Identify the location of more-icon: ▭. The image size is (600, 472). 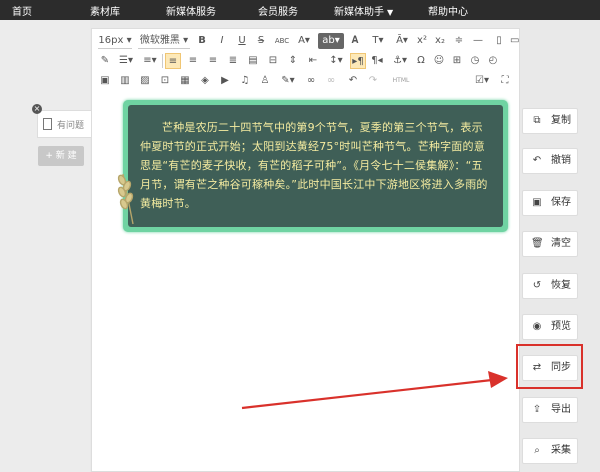
(514, 41).